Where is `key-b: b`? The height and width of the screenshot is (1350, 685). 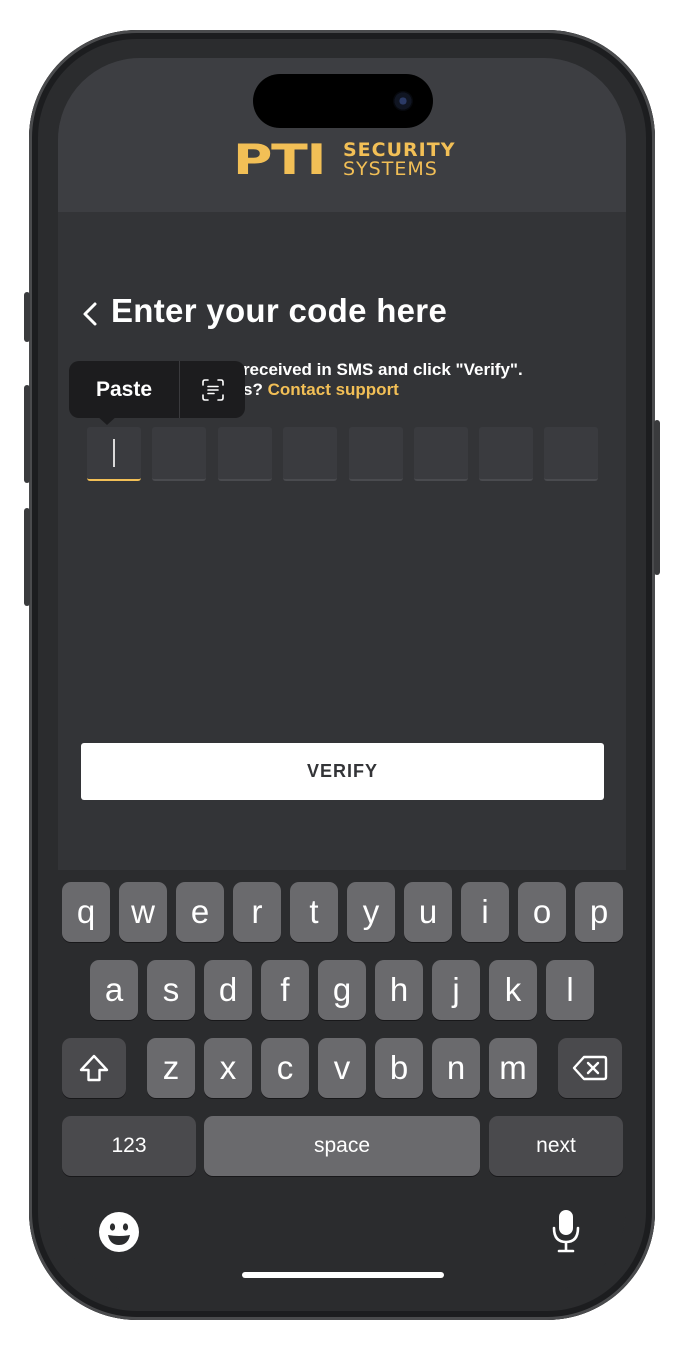 key-b: b is located at coordinates (399, 1068).